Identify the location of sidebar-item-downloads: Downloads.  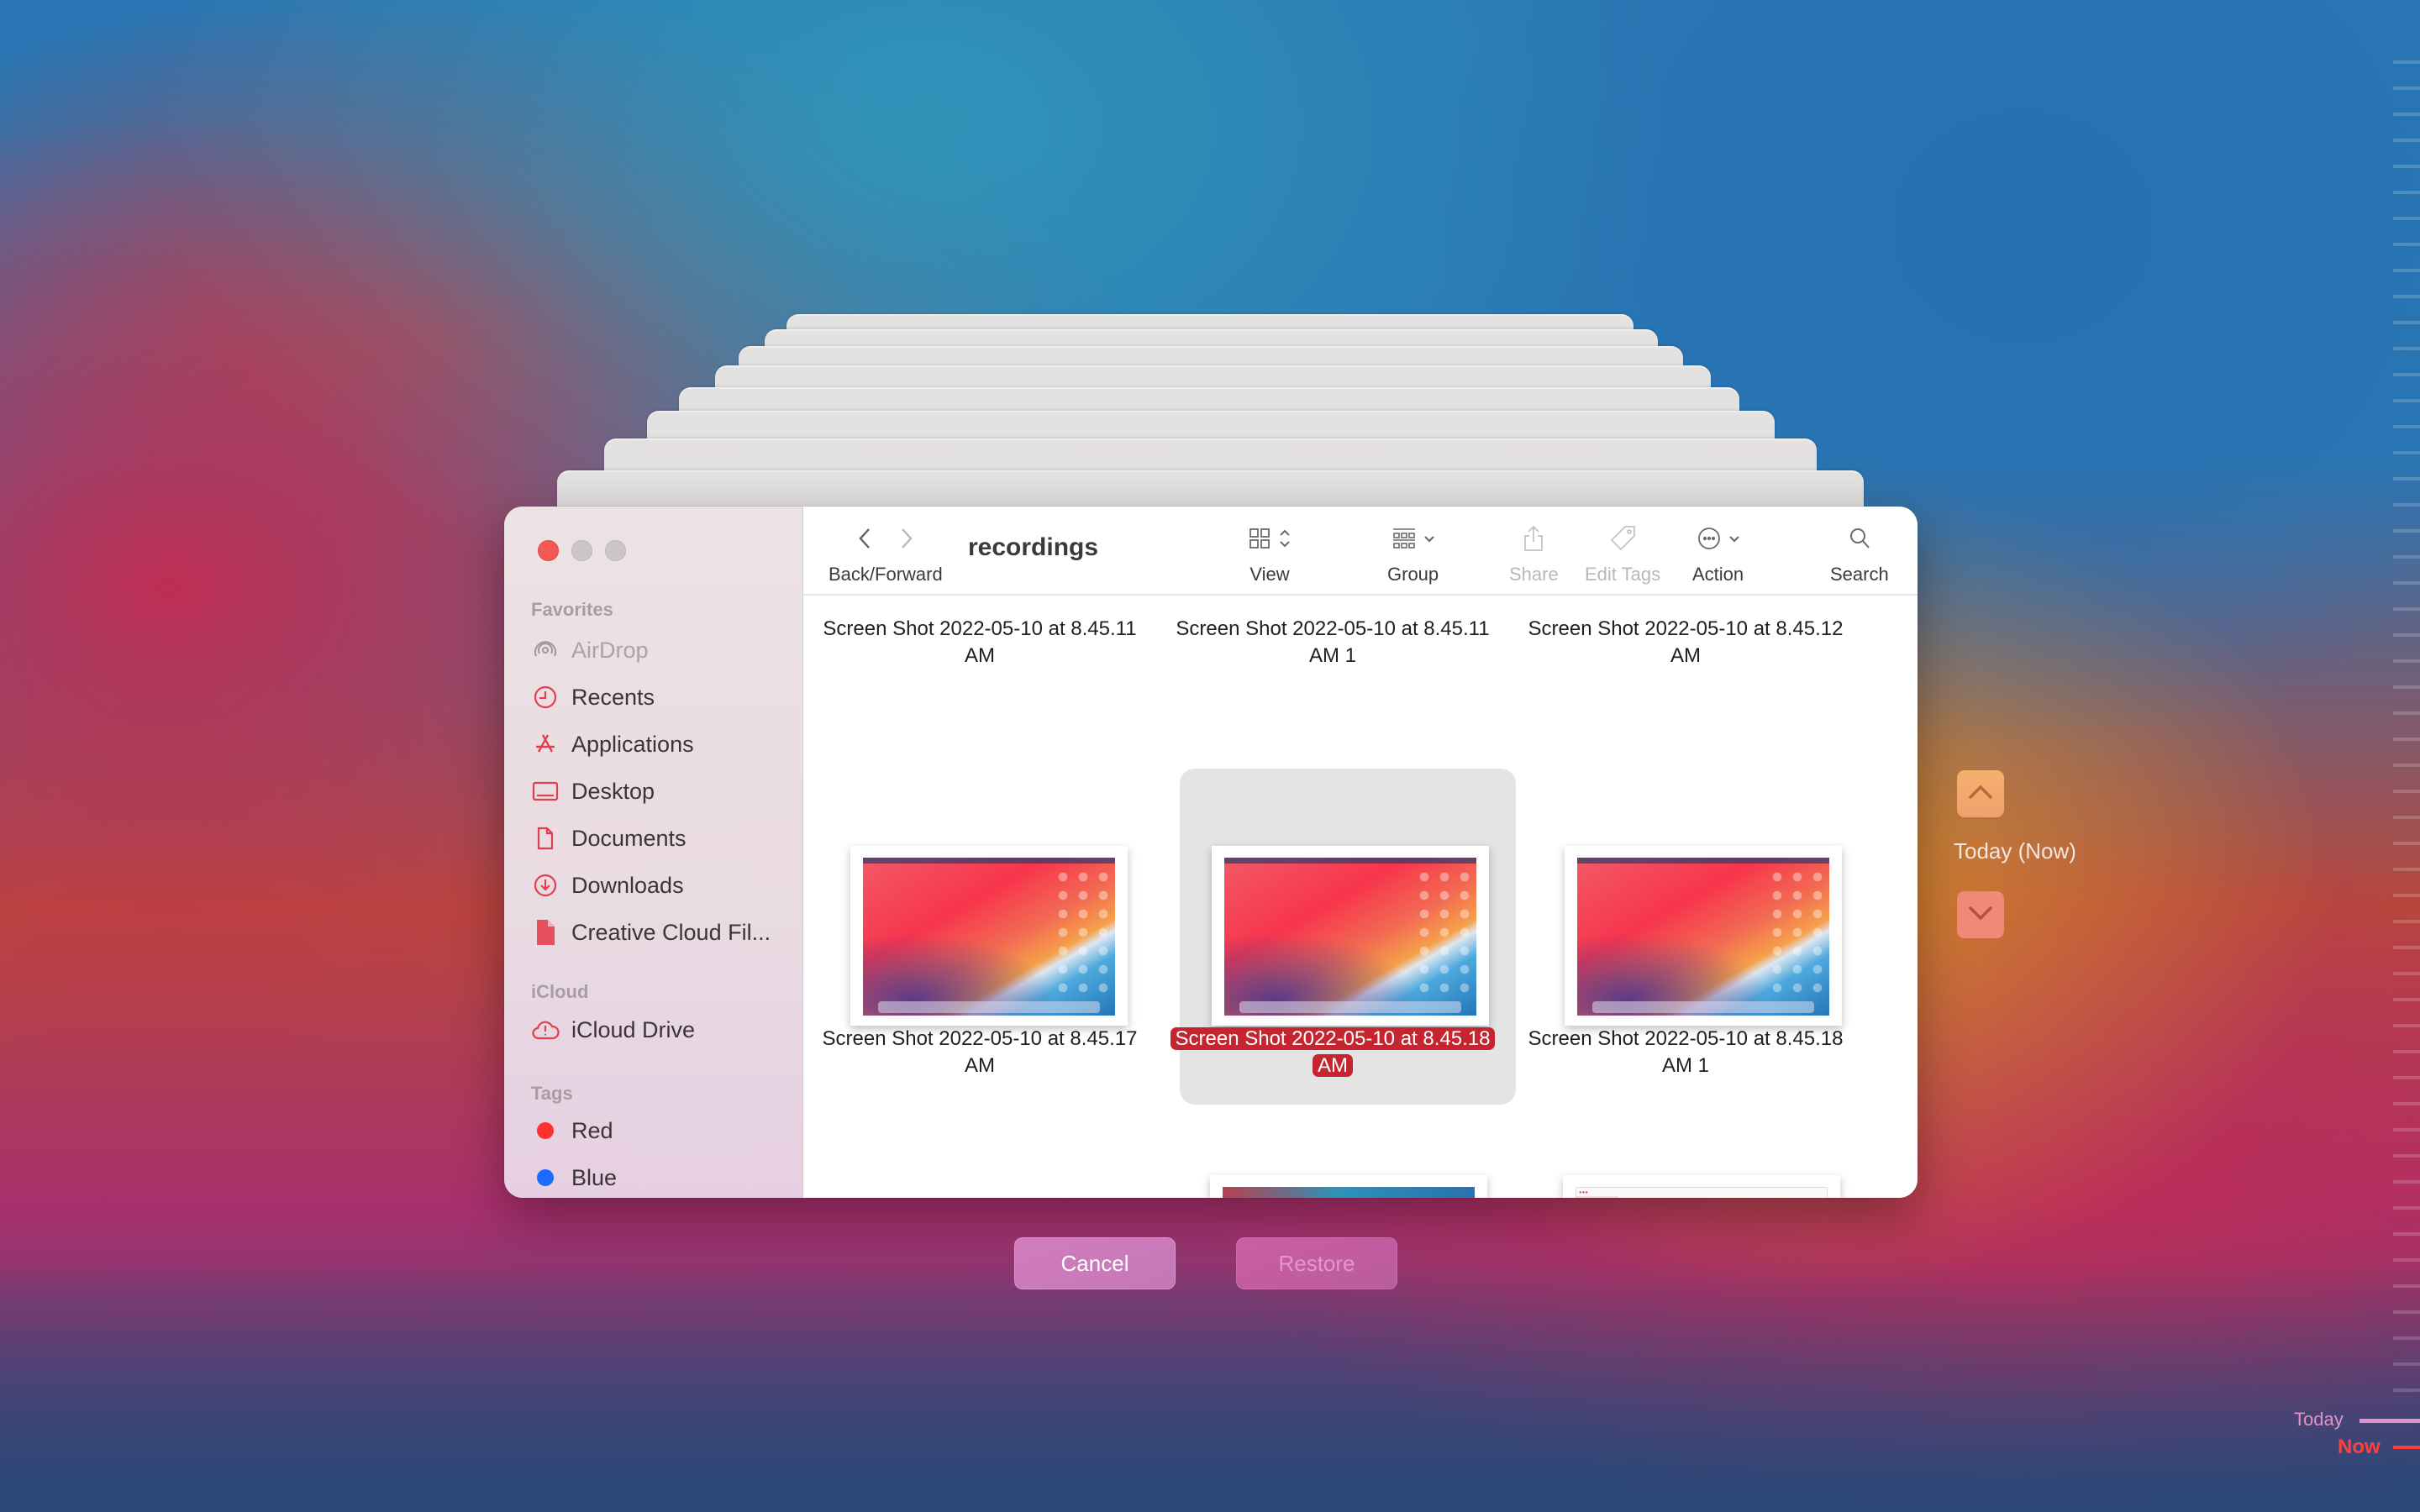
(661, 885).